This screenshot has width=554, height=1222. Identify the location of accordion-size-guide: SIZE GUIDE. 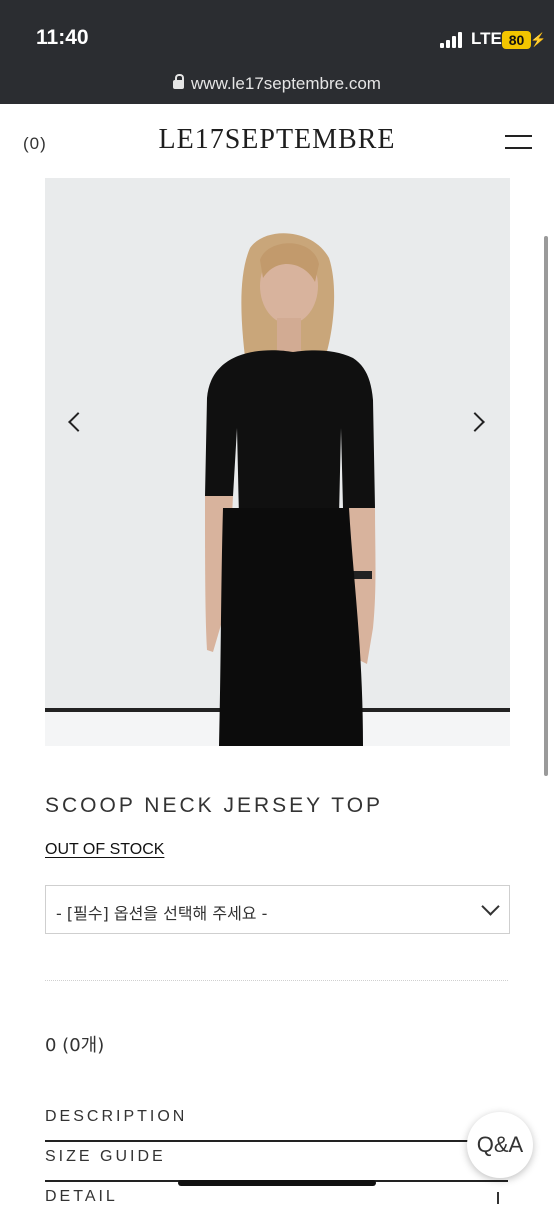
(276, 1164).